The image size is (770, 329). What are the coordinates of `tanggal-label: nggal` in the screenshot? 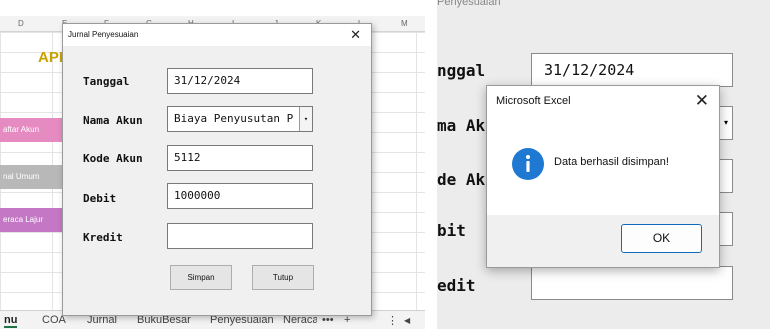 It's located at (461, 70).